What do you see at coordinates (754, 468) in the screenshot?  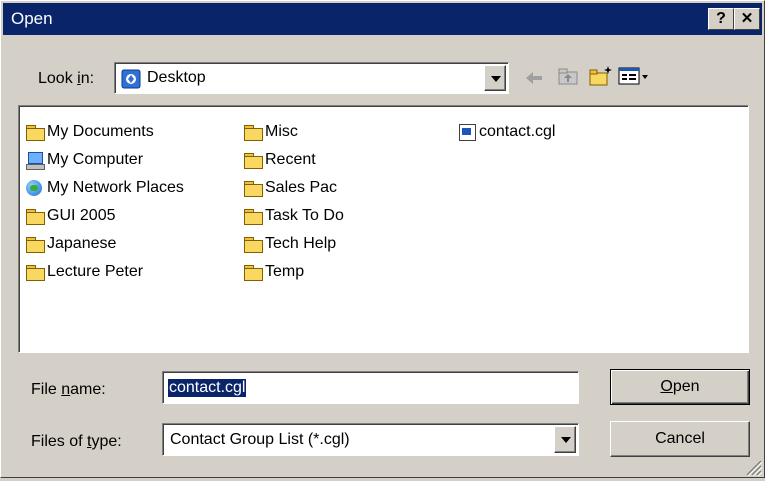 I see `resize-grip-icon` at bounding box center [754, 468].